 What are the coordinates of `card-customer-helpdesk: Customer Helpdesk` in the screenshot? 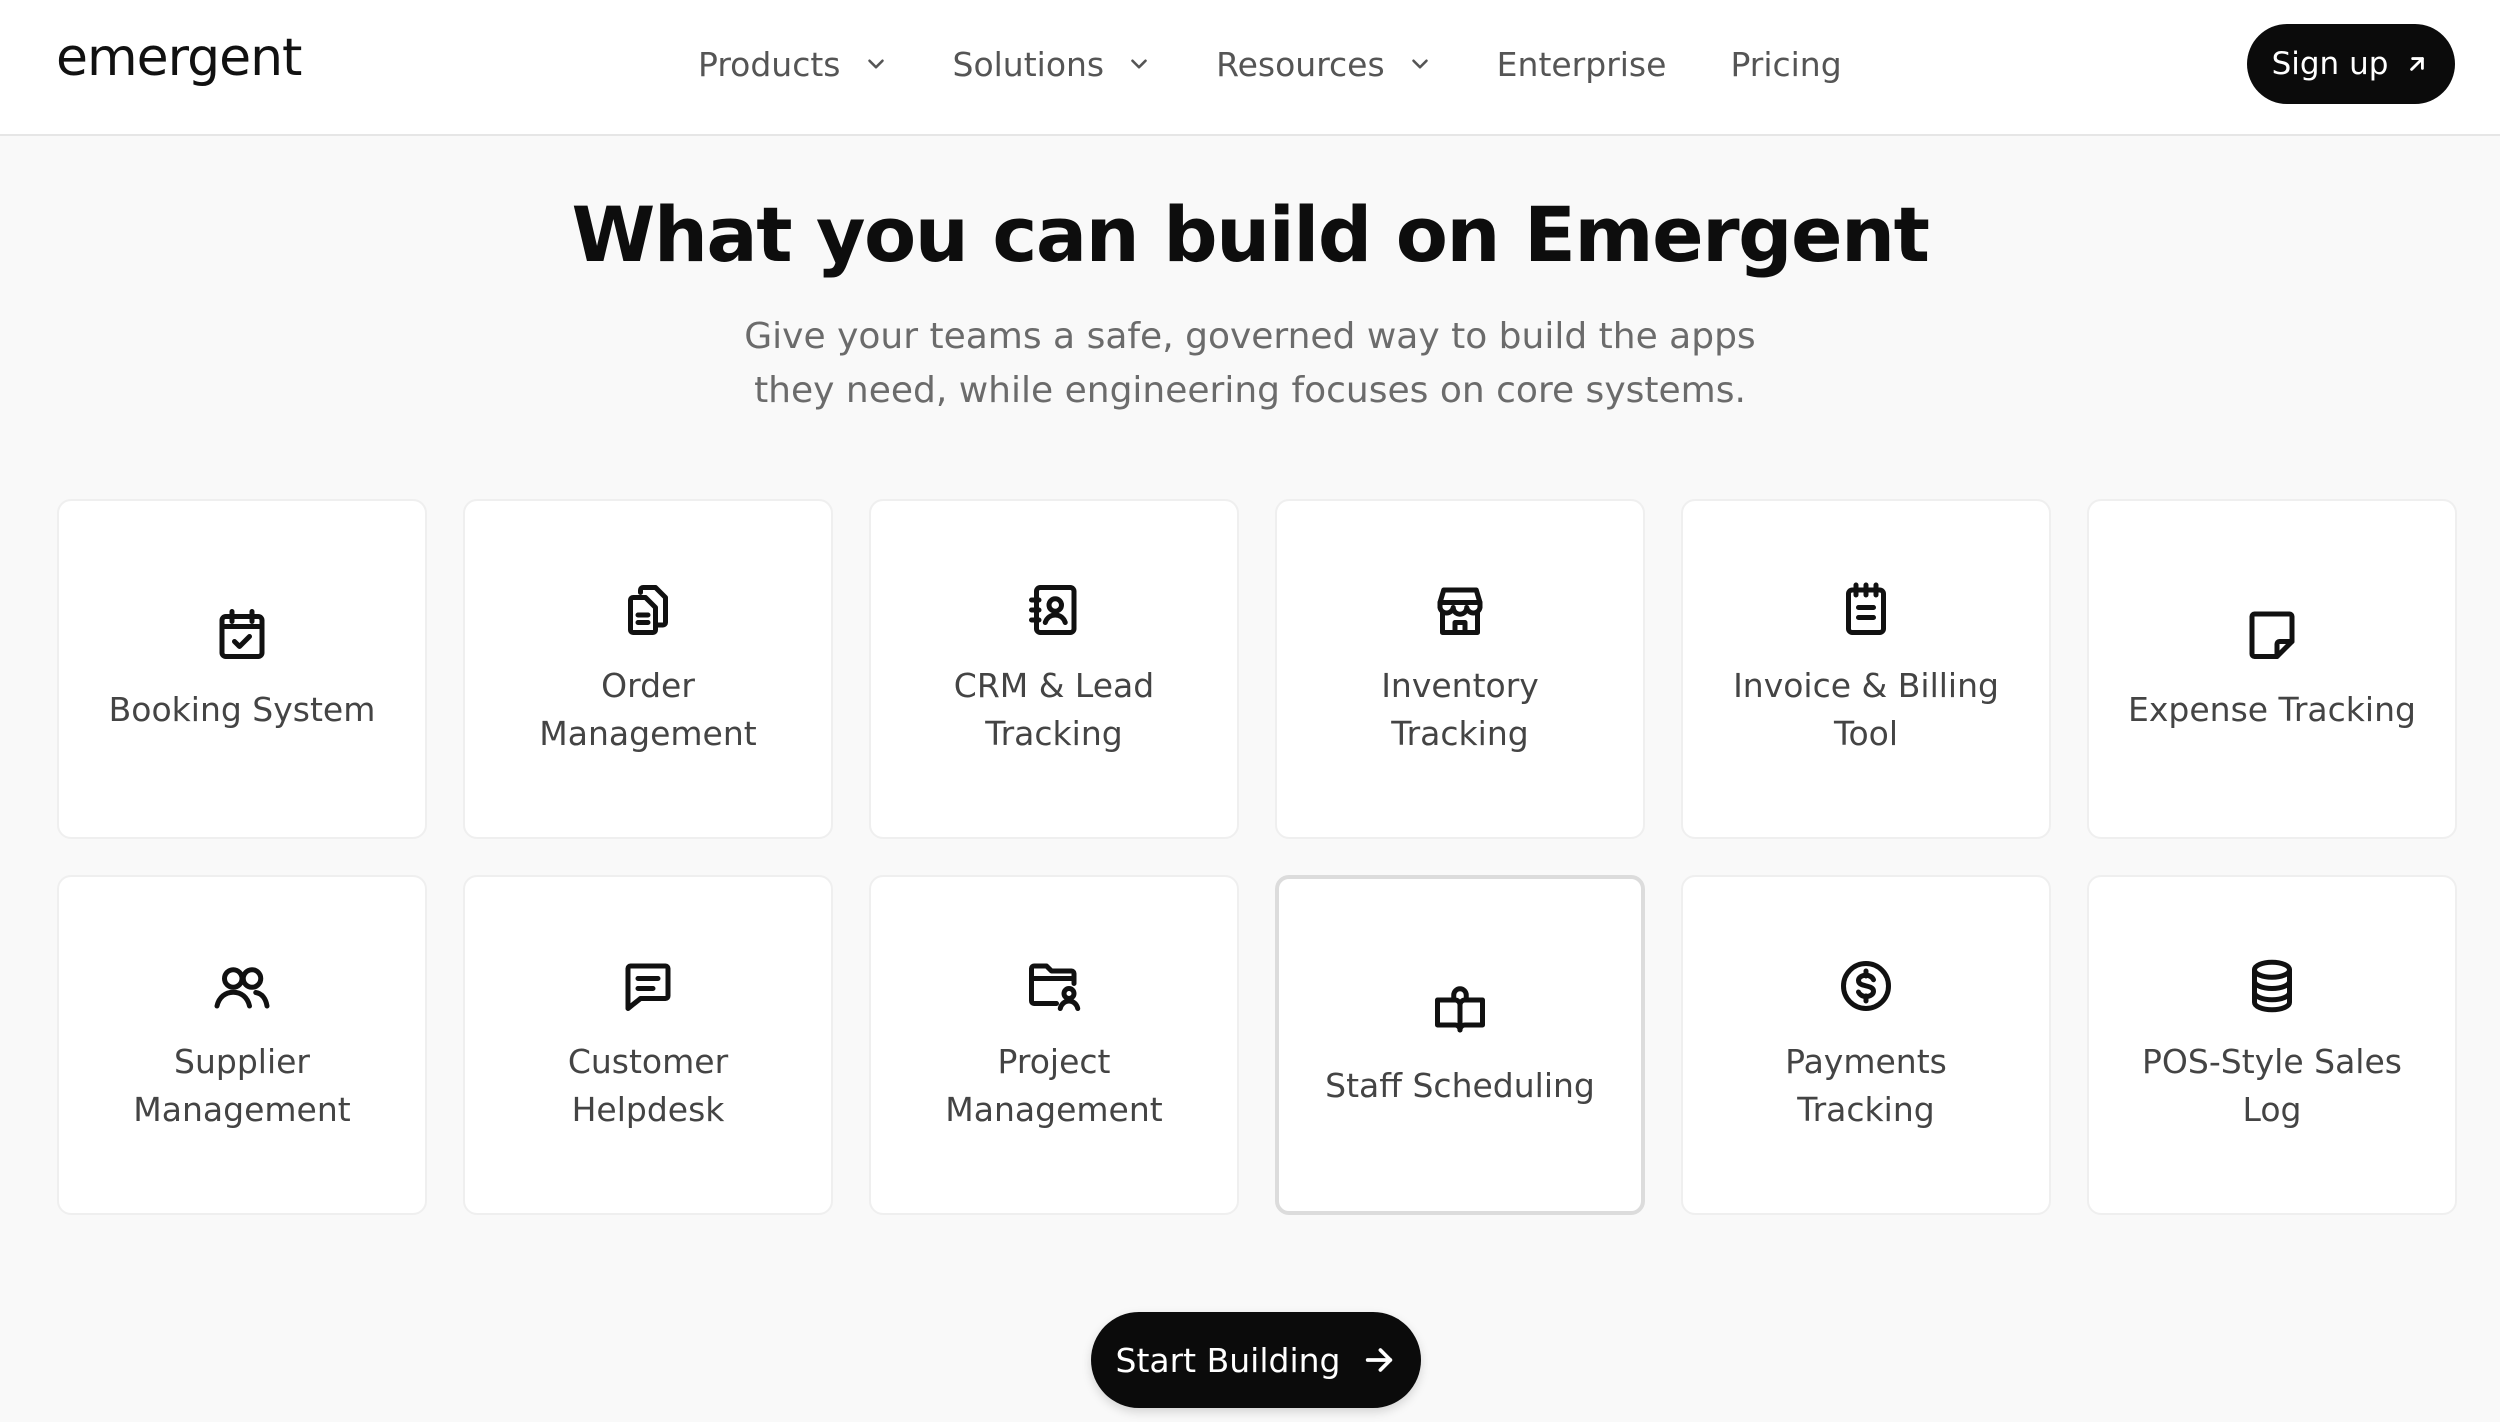 It's located at (648, 1045).